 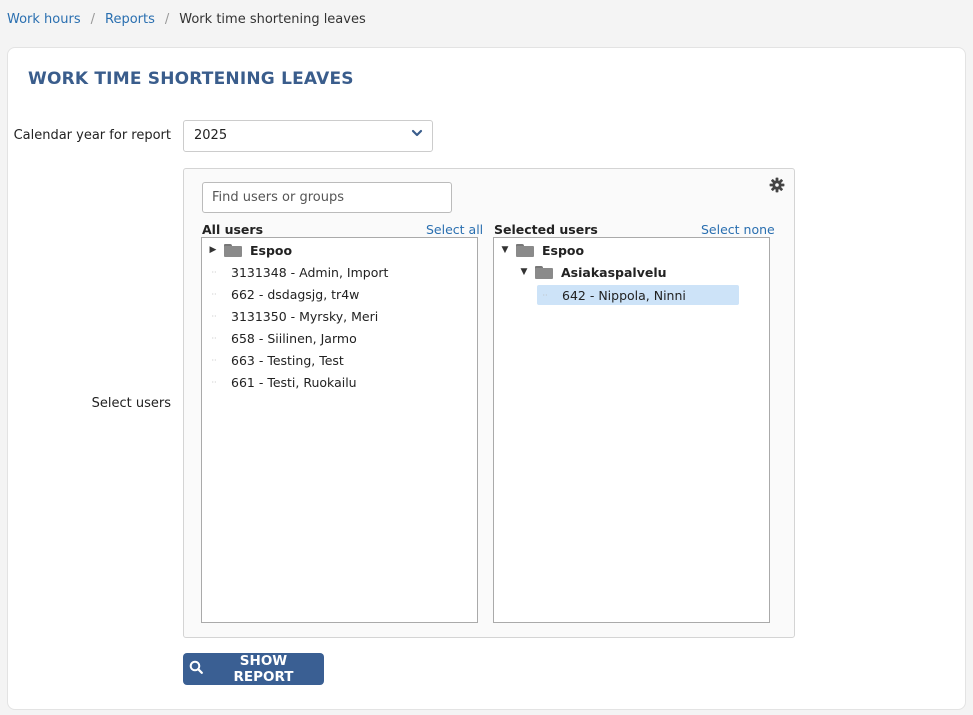 What do you see at coordinates (92, 135) in the screenshot?
I see `year-label: Calendar year for report` at bounding box center [92, 135].